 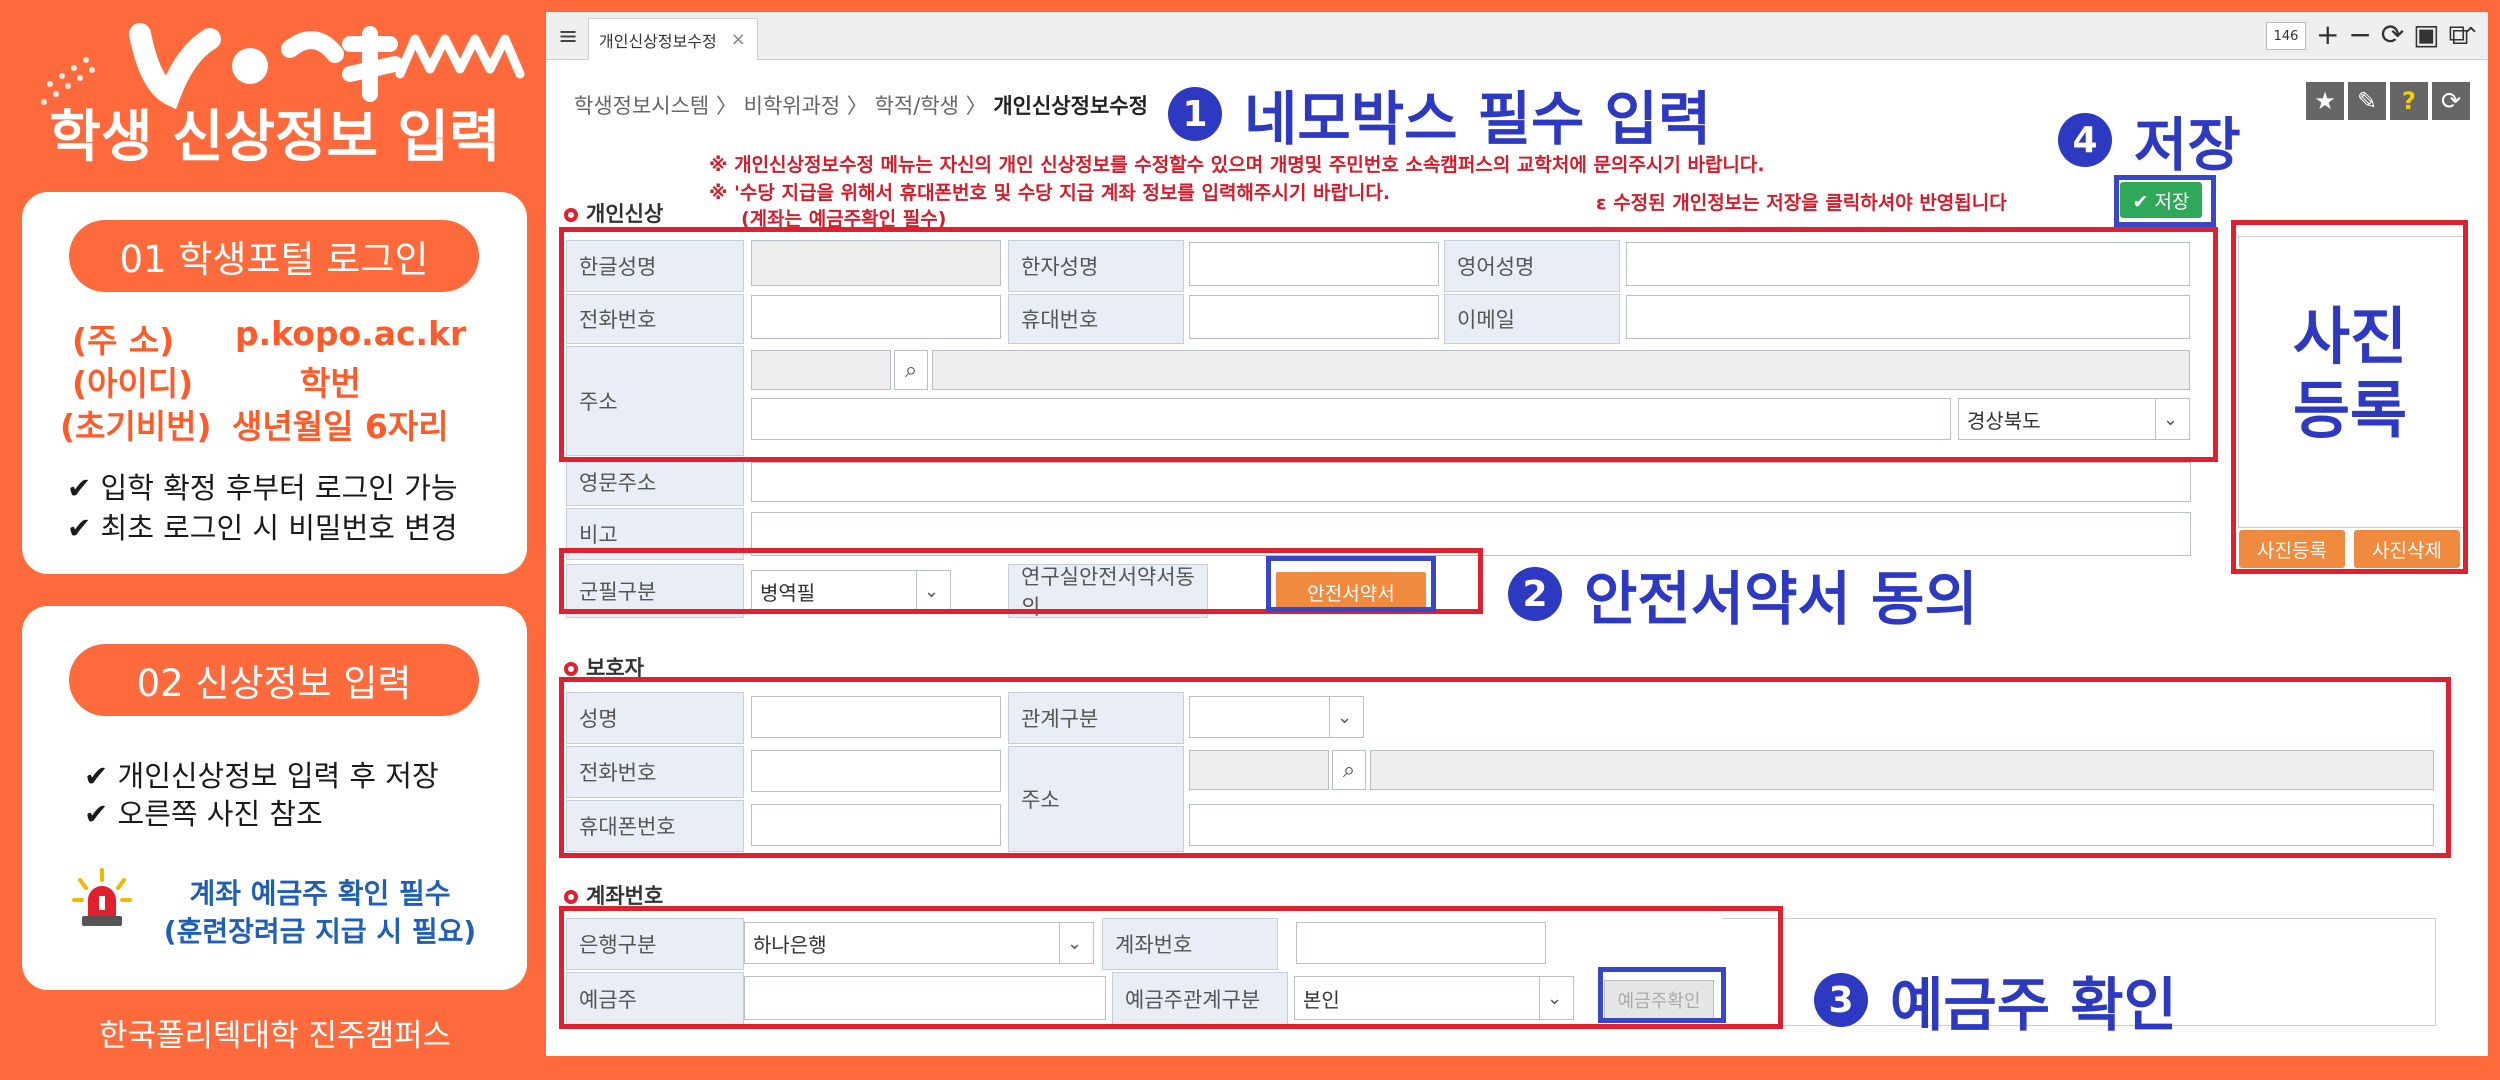 What do you see at coordinates (1659, 1000) in the screenshot?
I see `verify-holder-button: 예금주확인` at bounding box center [1659, 1000].